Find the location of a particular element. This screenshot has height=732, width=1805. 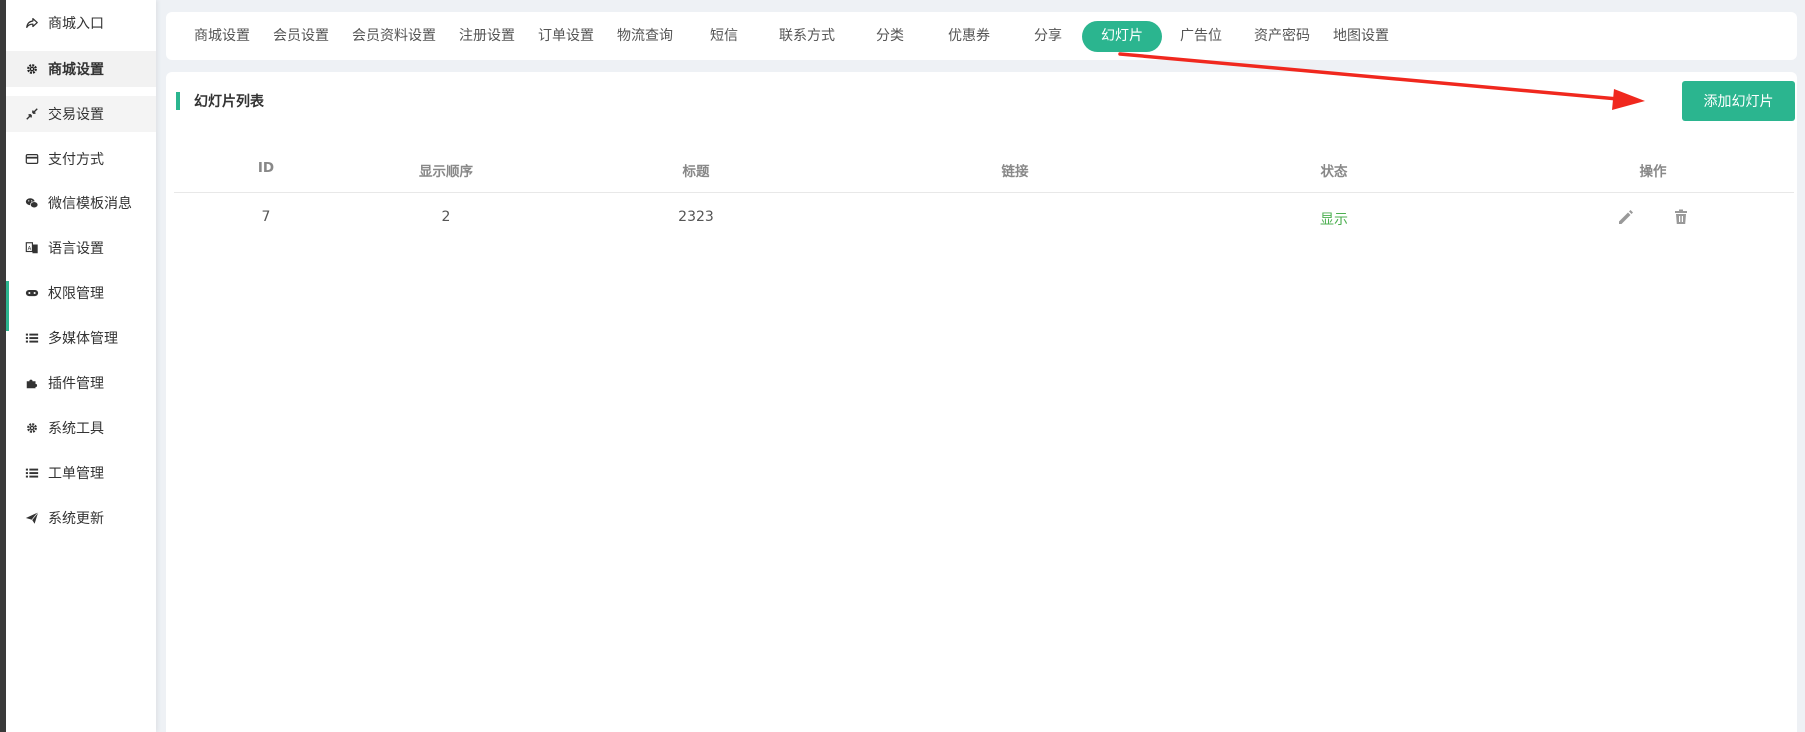

add-slide-button: 添加幻灯片 is located at coordinates (1738, 101).